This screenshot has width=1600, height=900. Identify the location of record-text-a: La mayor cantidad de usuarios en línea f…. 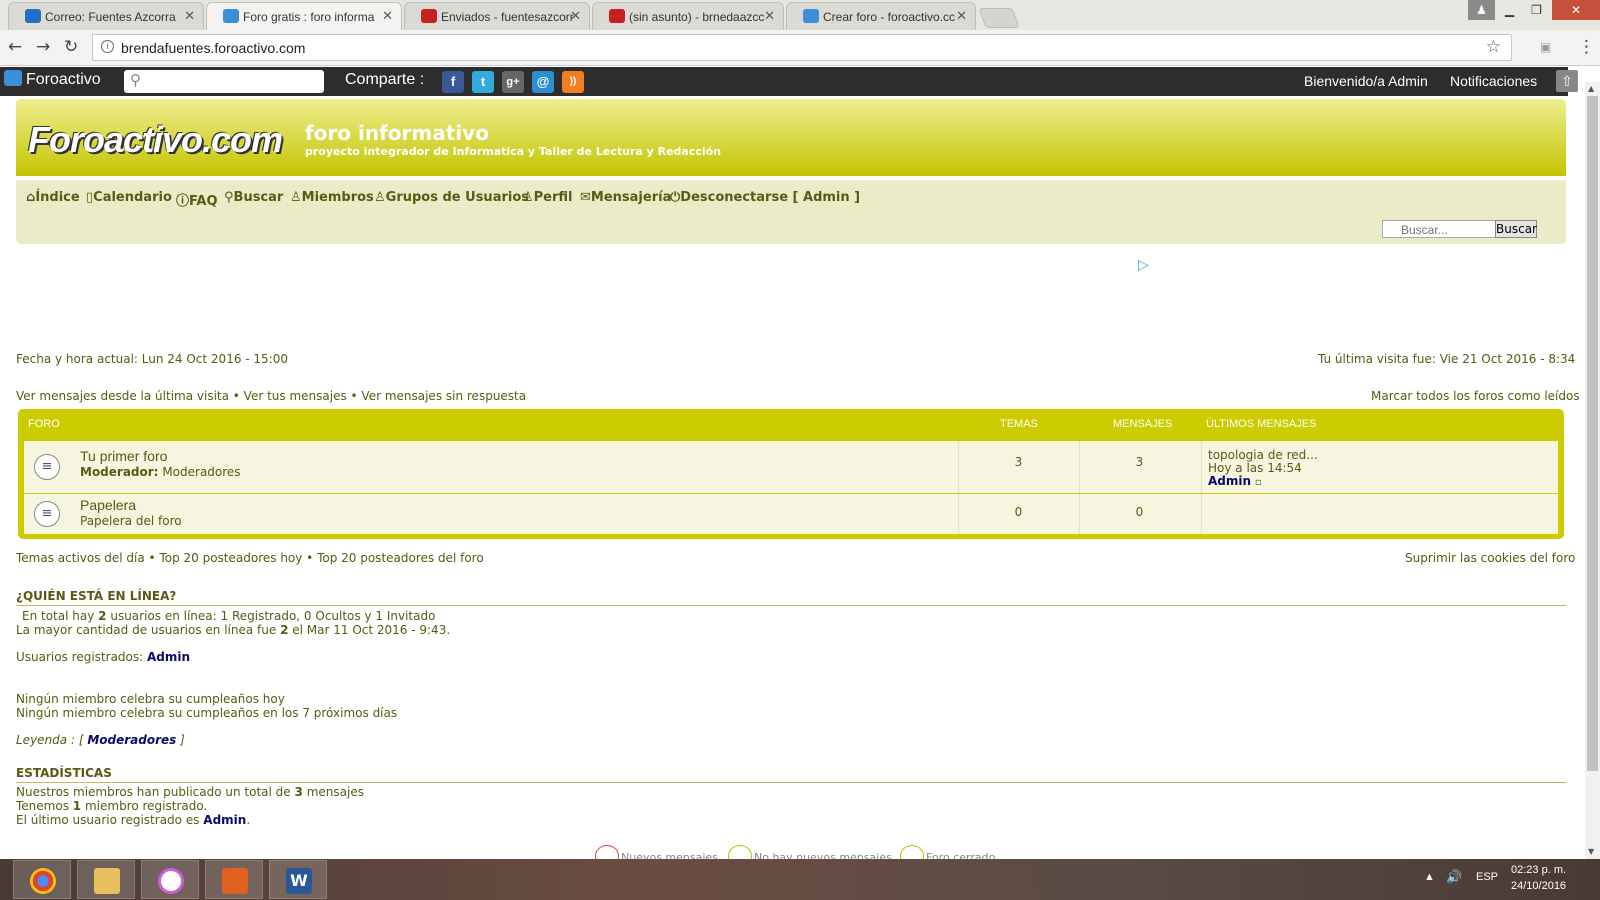
(146, 630).